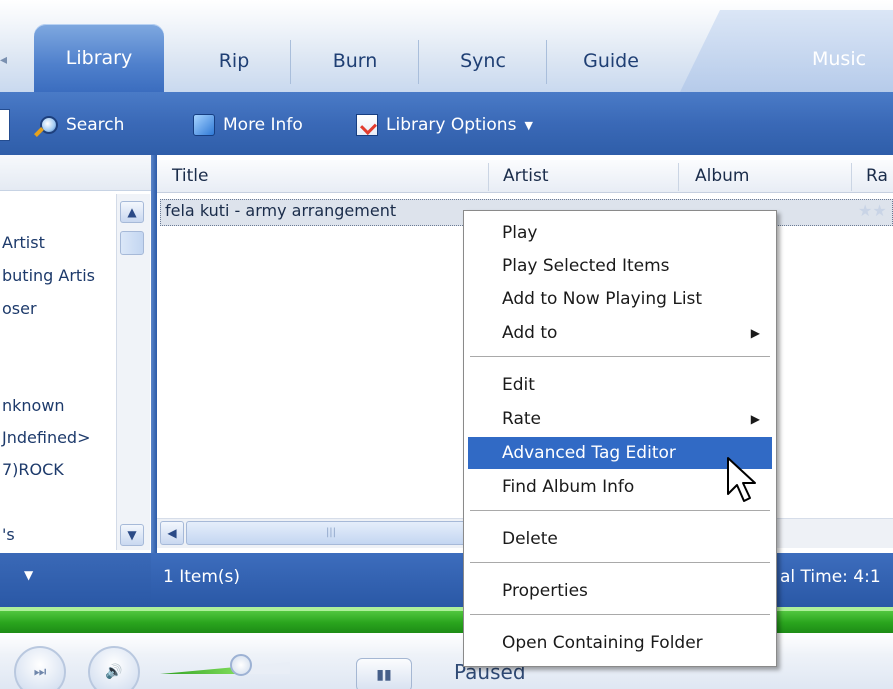  I want to click on nav-item-rock: 7)ROCK, so click(33, 469).